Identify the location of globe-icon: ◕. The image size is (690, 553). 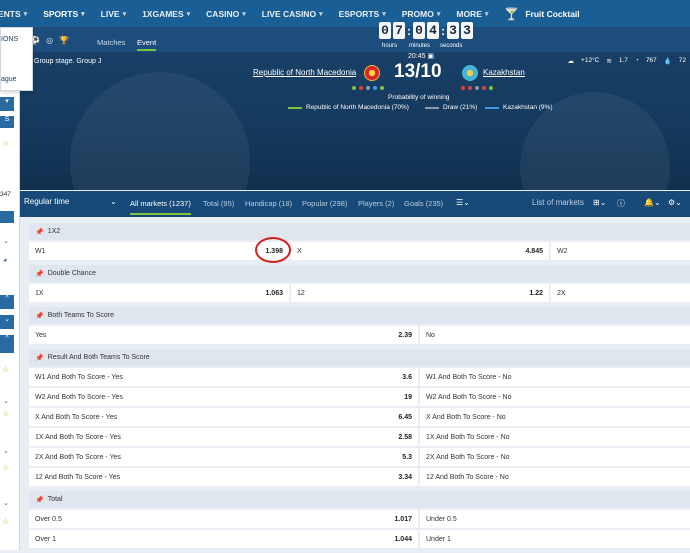
(5, 260).